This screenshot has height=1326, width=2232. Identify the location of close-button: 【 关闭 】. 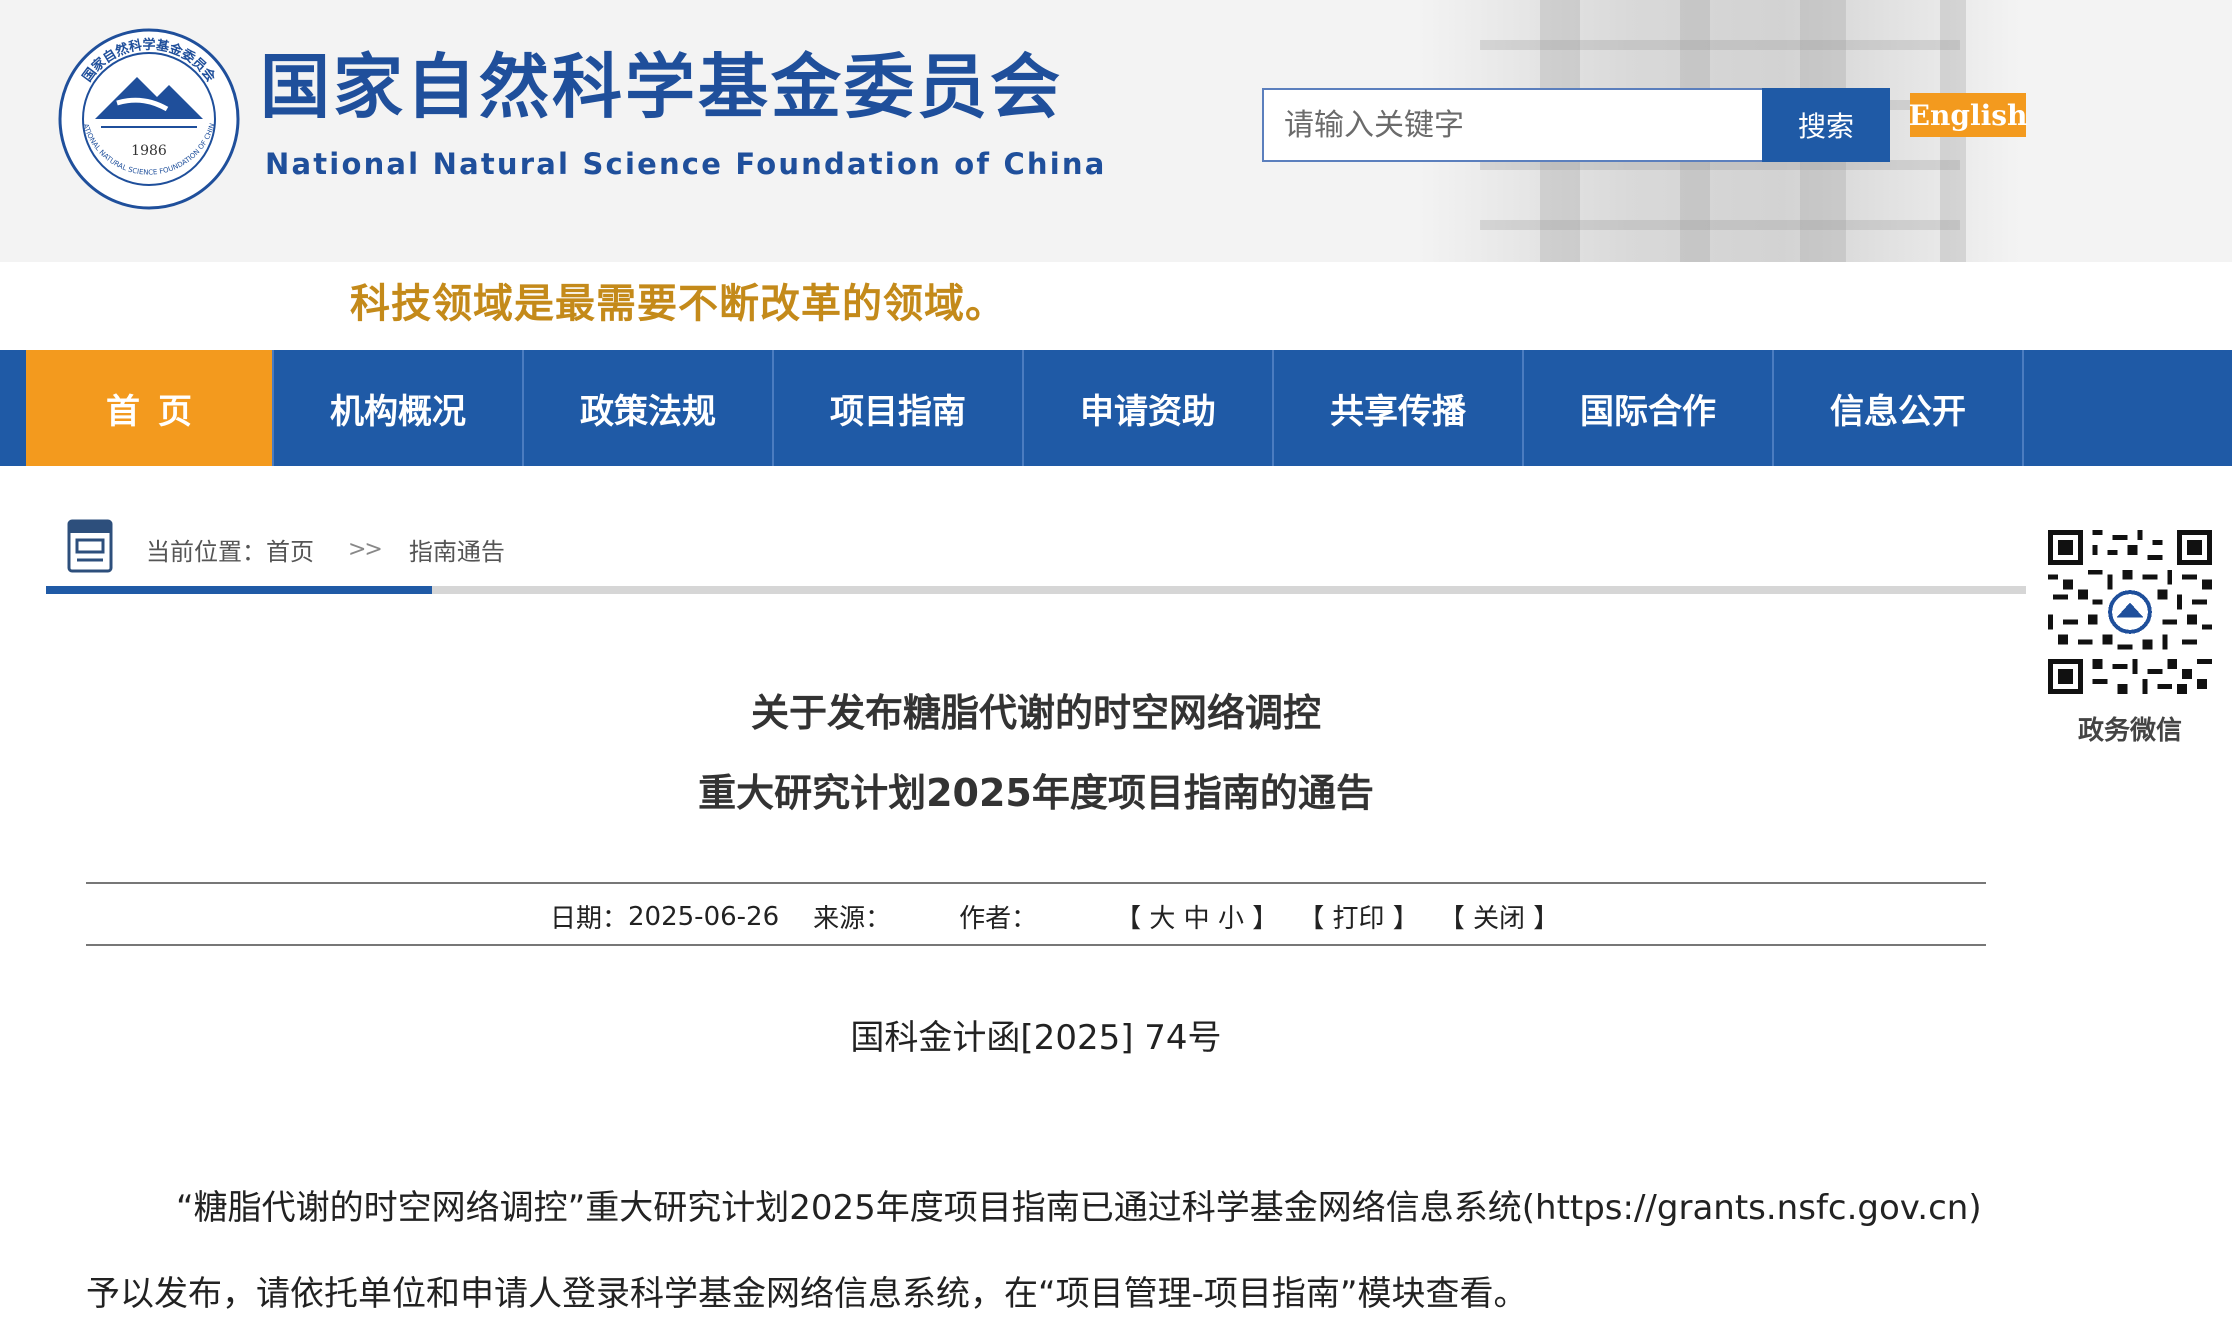
(1499, 916).